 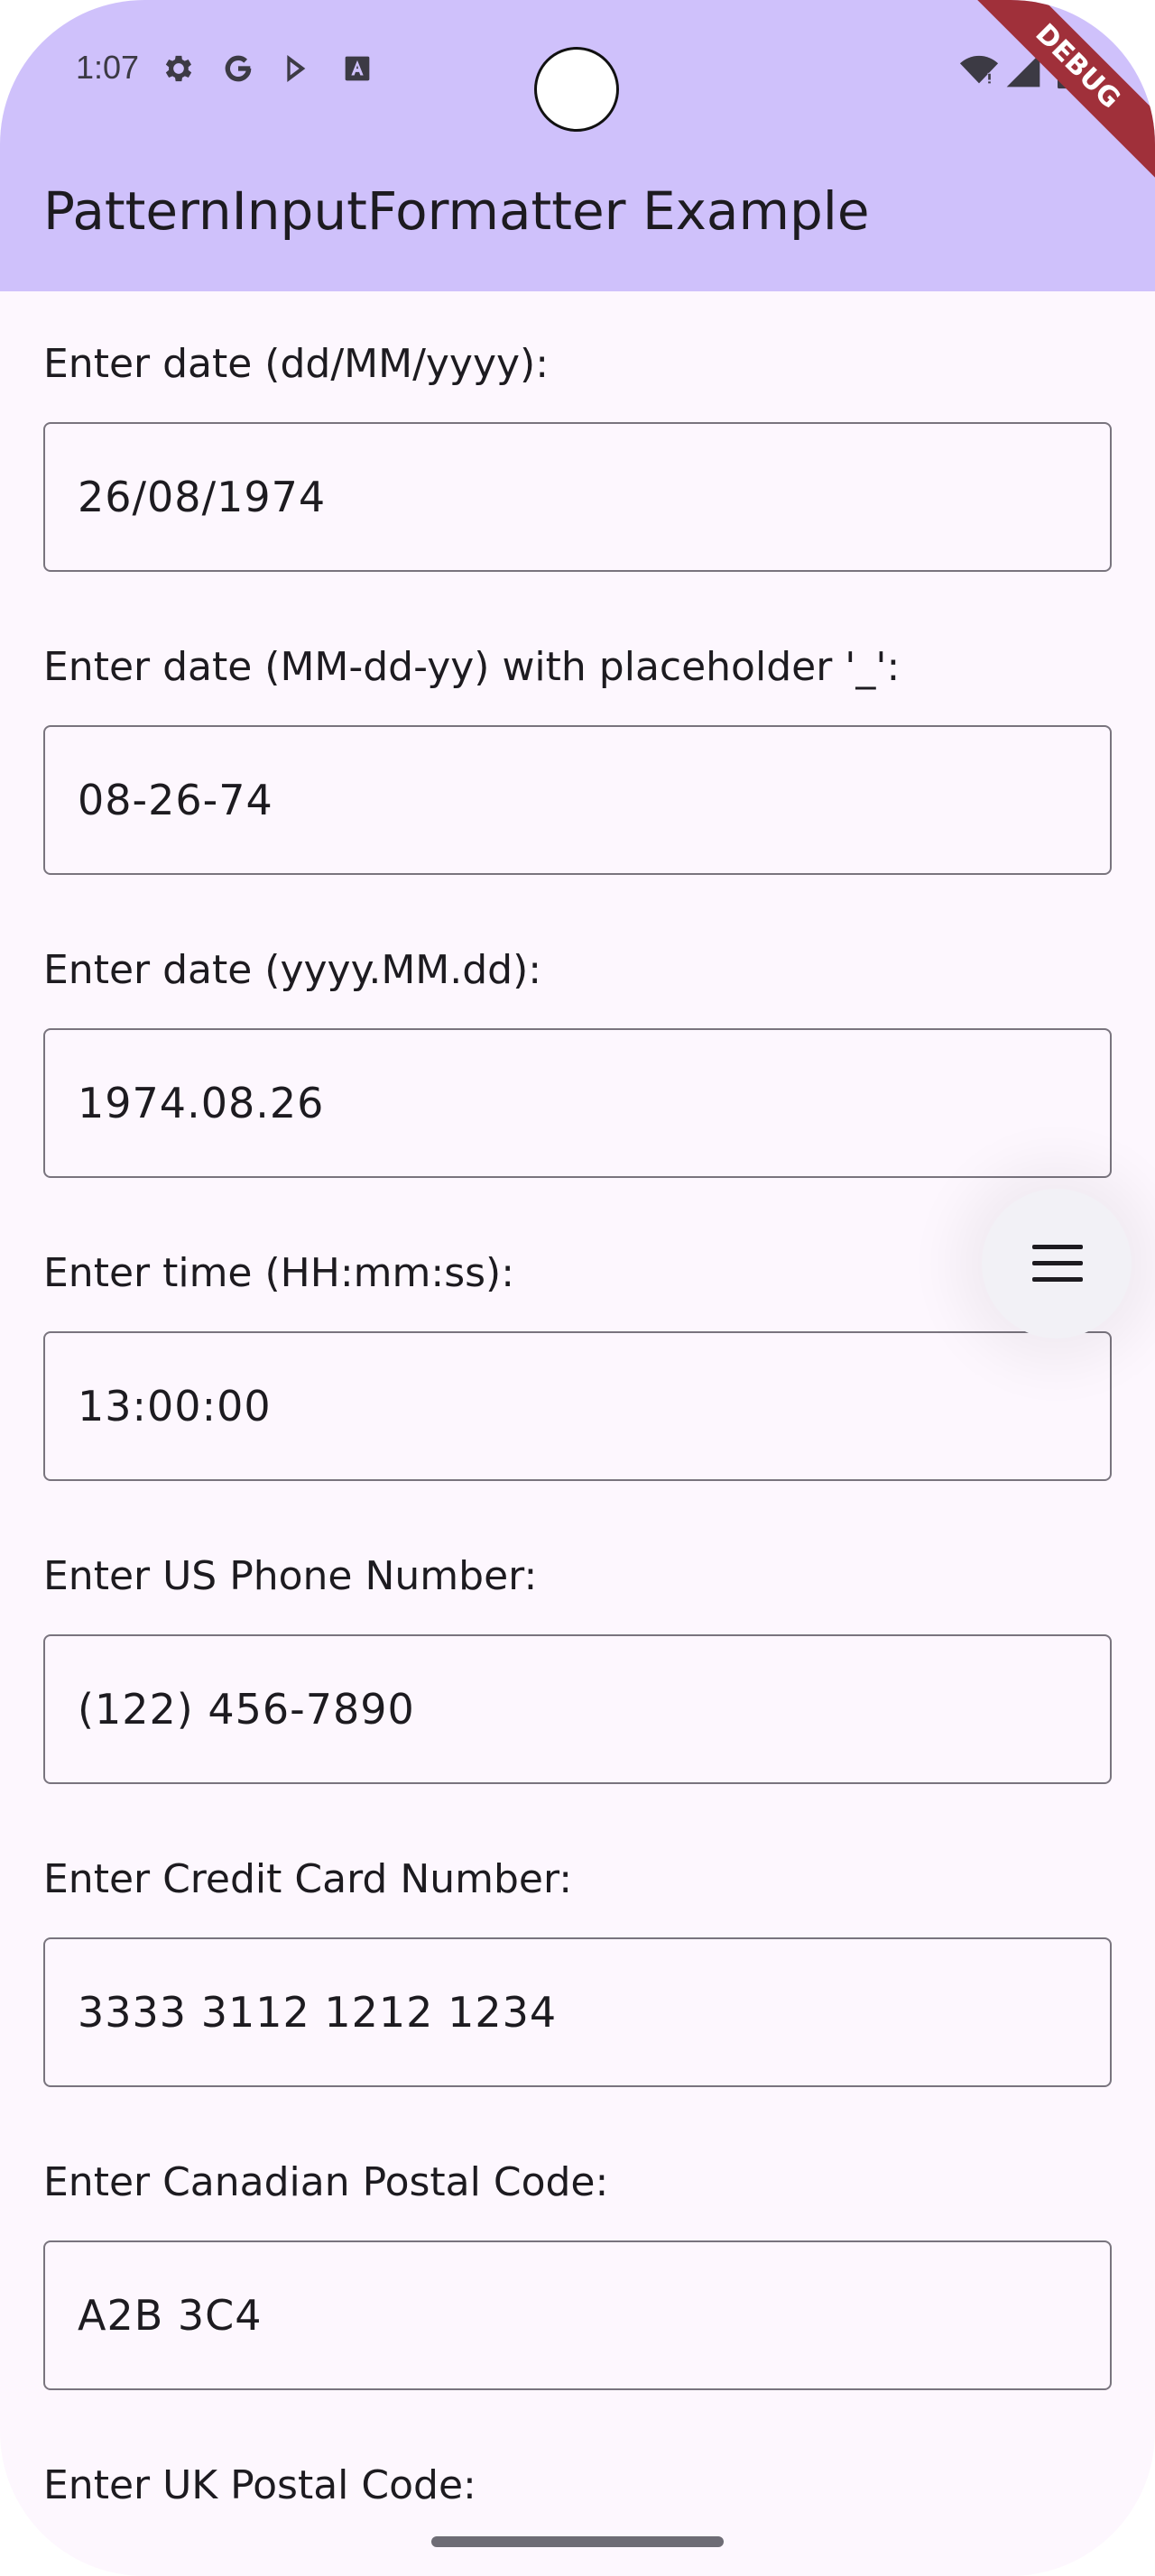 What do you see at coordinates (175, 1406) in the screenshot?
I see `field-value: 13:00:00` at bounding box center [175, 1406].